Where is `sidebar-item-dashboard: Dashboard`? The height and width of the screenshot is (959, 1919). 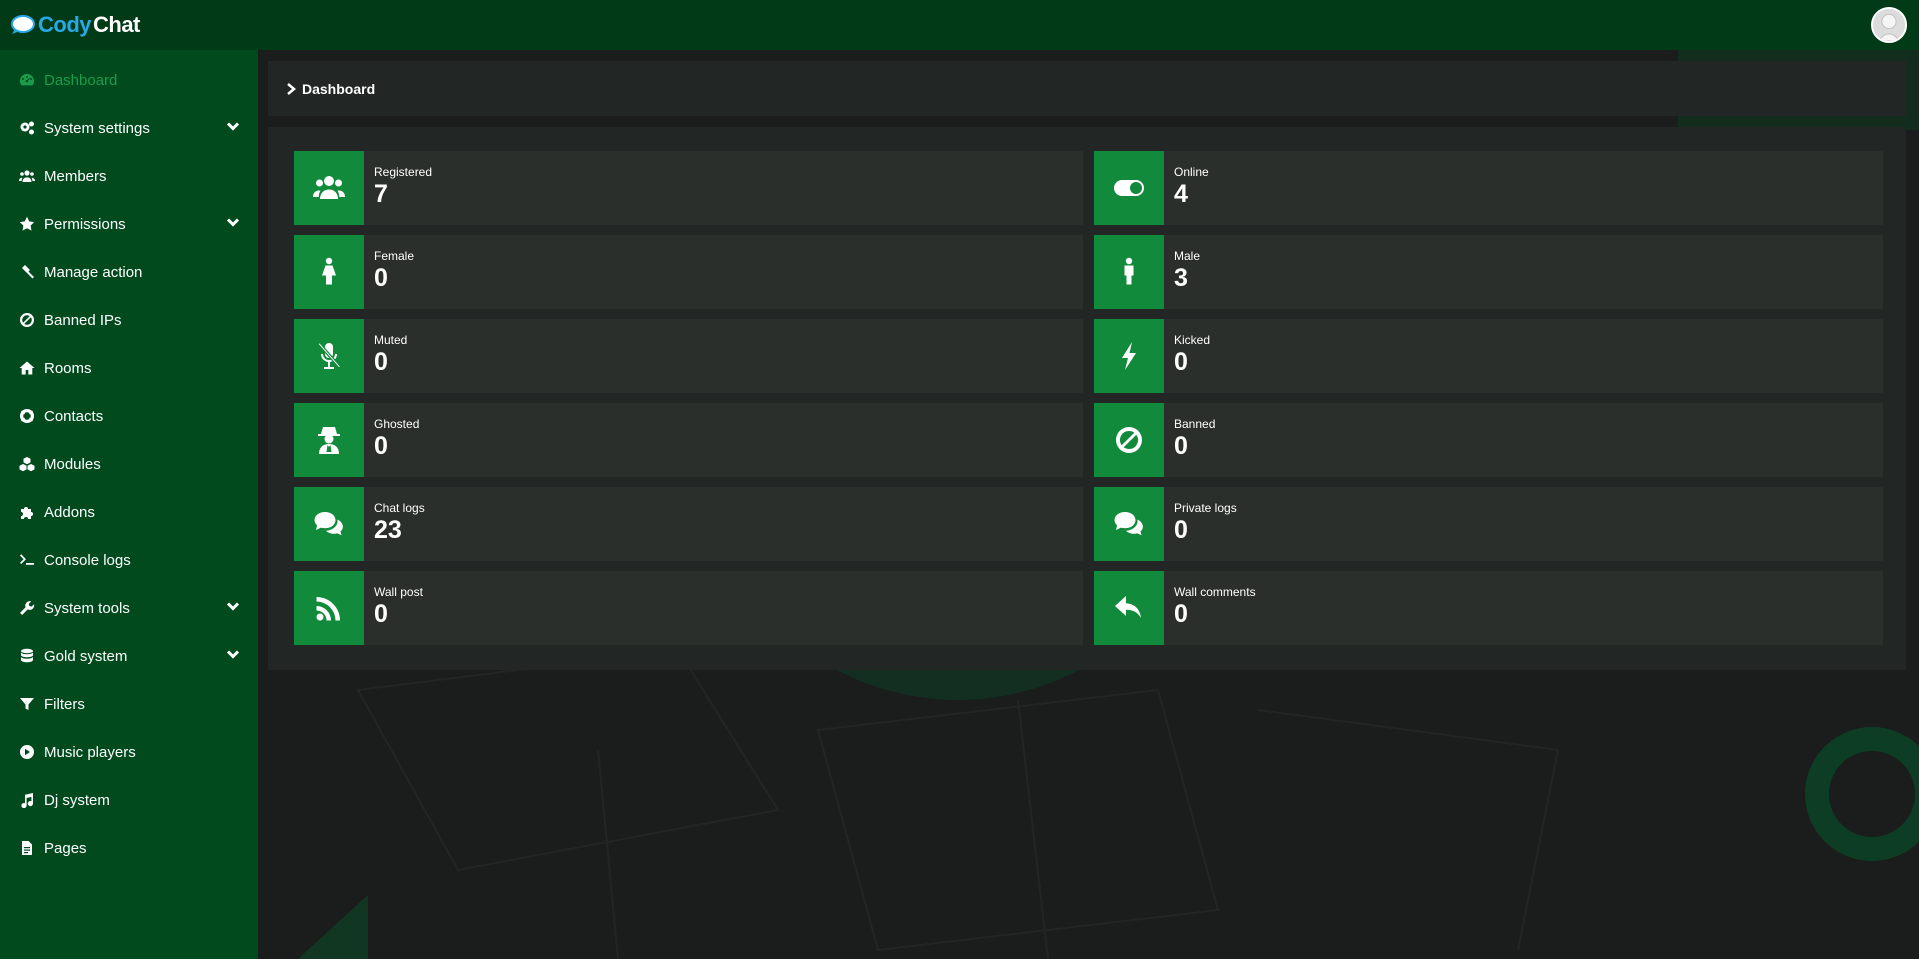 sidebar-item-dashboard: Dashboard is located at coordinates (129, 80).